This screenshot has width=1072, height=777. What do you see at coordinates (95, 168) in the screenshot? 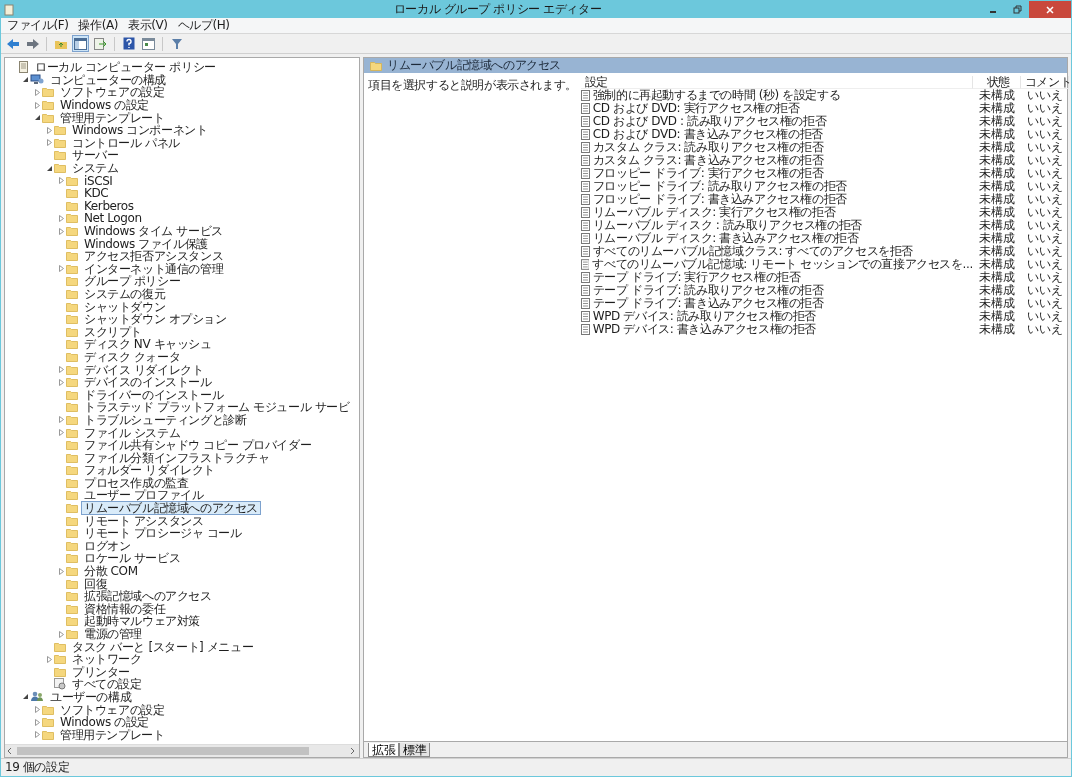
I see `tree-item: システム` at bounding box center [95, 168].